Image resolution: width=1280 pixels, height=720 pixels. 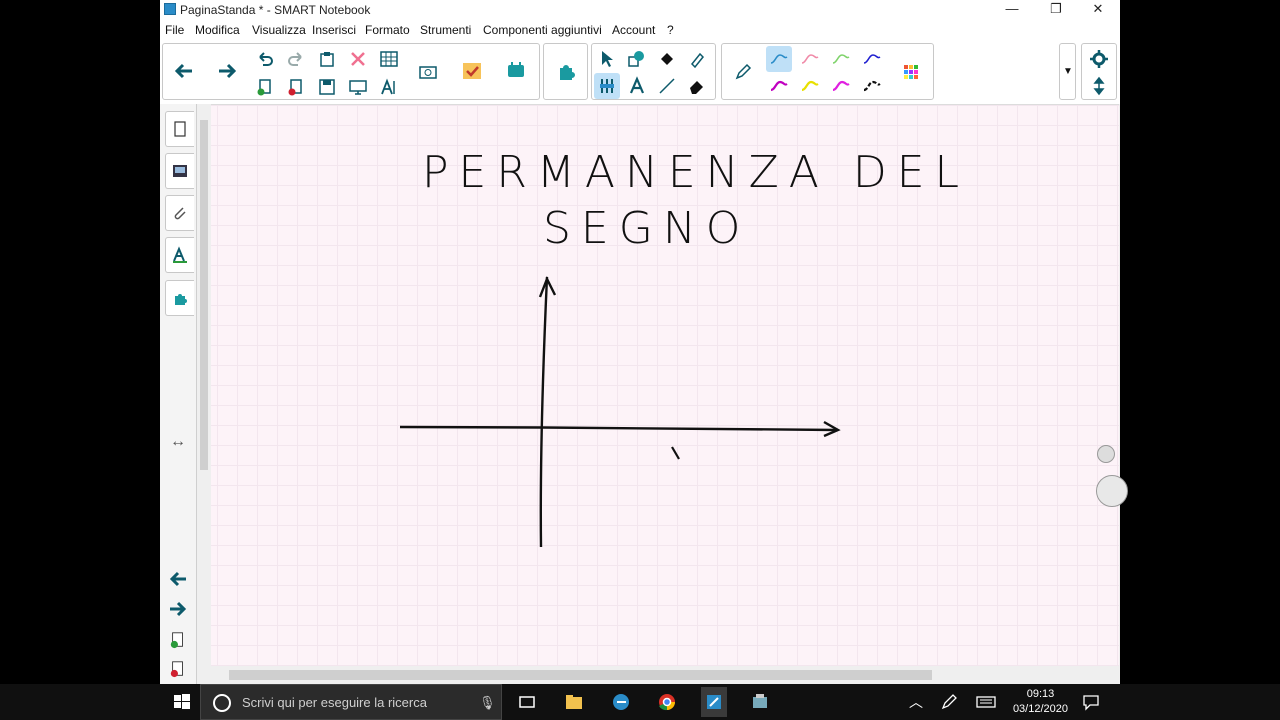 I want to click on file-explorer-icon, so click(x=574, y=702).